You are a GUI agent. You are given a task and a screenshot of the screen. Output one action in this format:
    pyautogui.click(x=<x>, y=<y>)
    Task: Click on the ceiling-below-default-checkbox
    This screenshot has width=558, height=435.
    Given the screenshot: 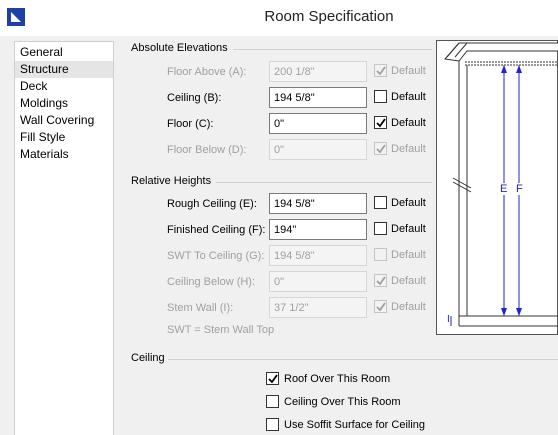 What is the action you would take?
    pyautogui.click(x=380, y=280)
    